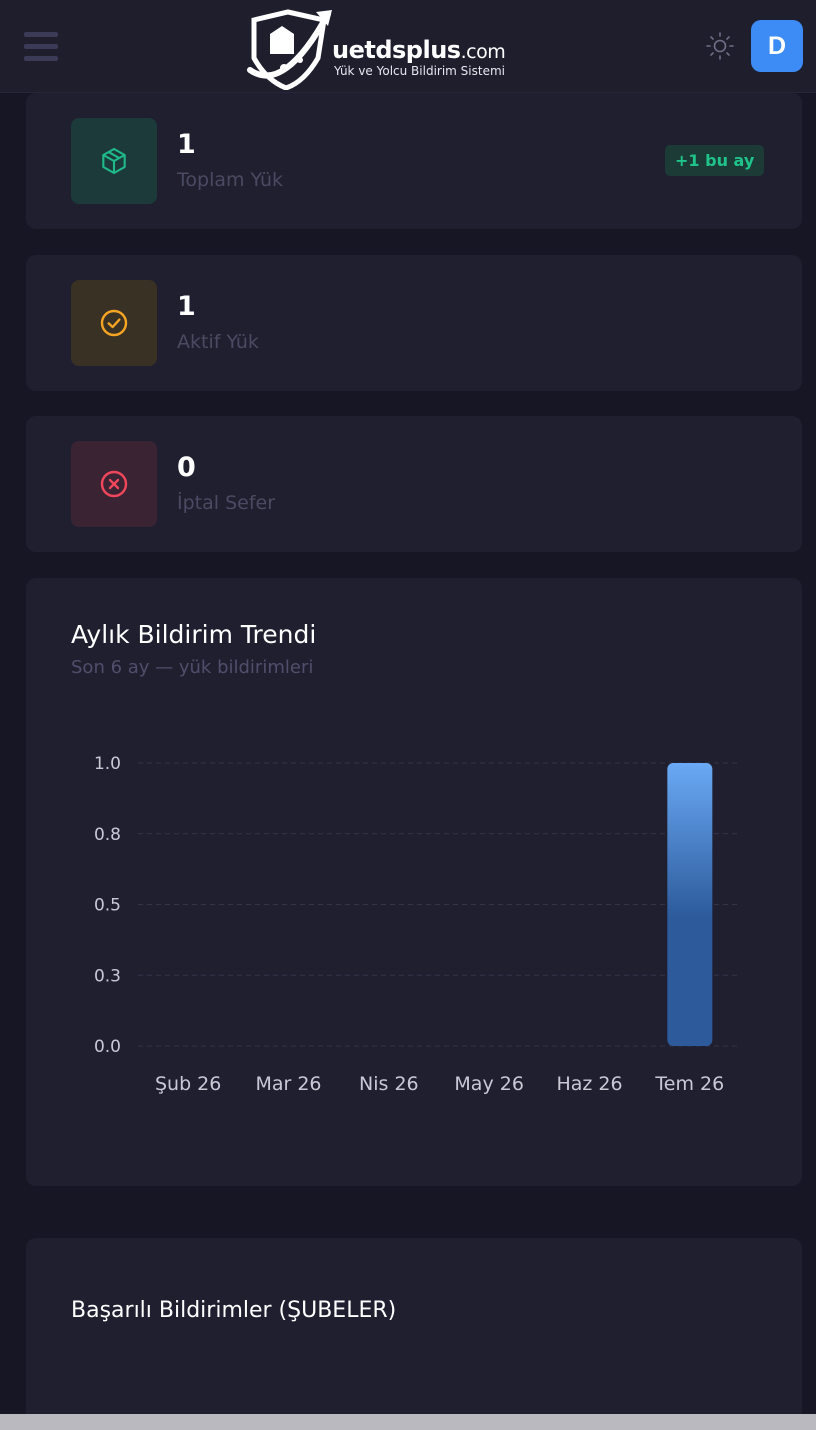  Describe the element at coordinates (218, 342) in the screenshot. I see `stat-label: Aktif Yük` at that location.